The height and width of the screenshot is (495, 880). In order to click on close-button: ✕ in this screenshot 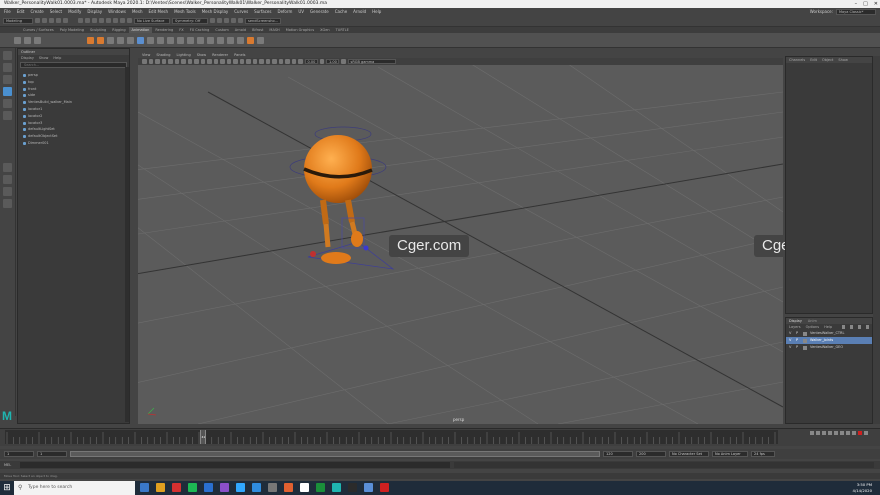, I will do `click(876, 4)`.